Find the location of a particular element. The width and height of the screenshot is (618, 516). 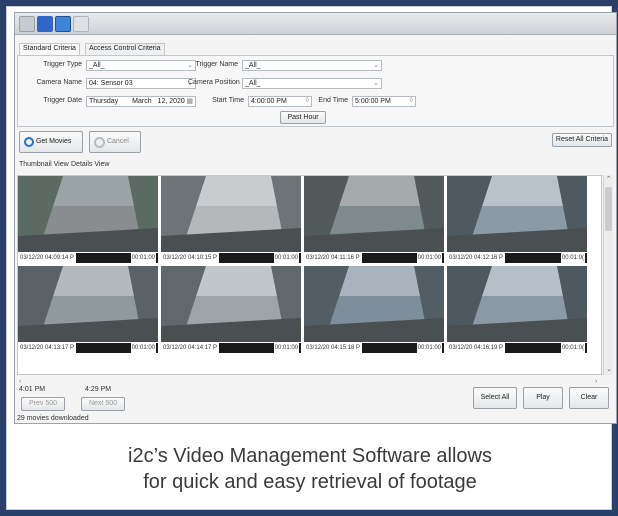

cancel-button: Cancel is located at coordinates (115, 142).